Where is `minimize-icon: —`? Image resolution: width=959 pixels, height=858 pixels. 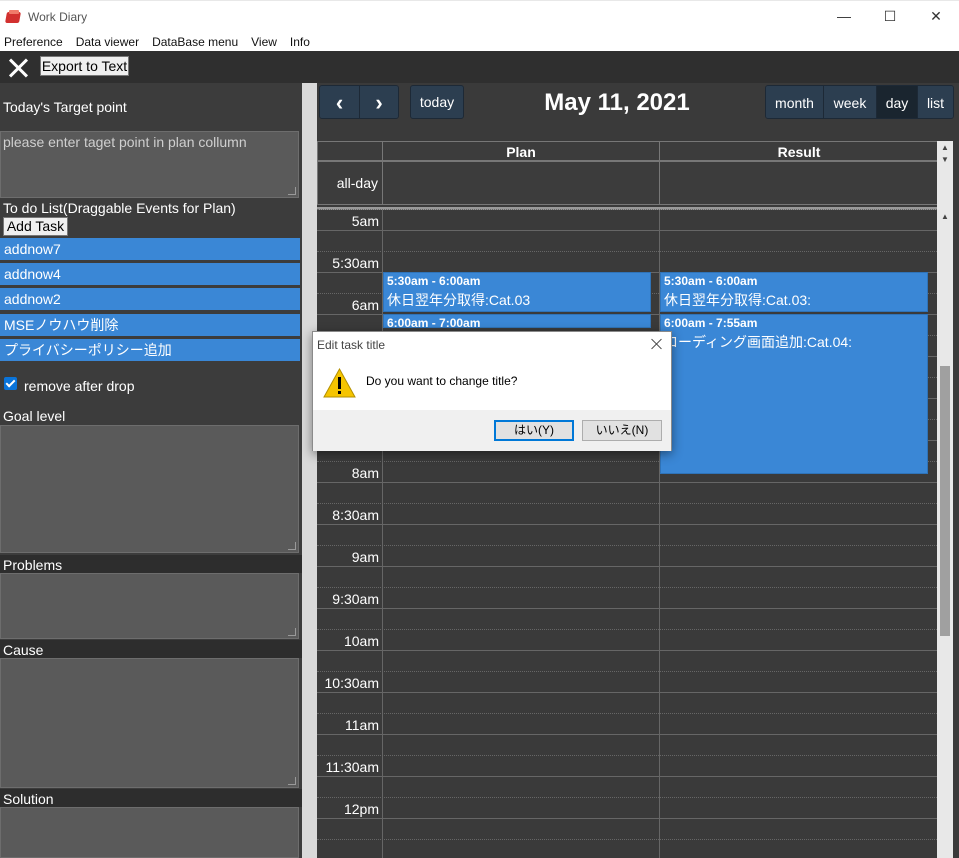
minimize-icon: — is located at coordinates (844, 16).